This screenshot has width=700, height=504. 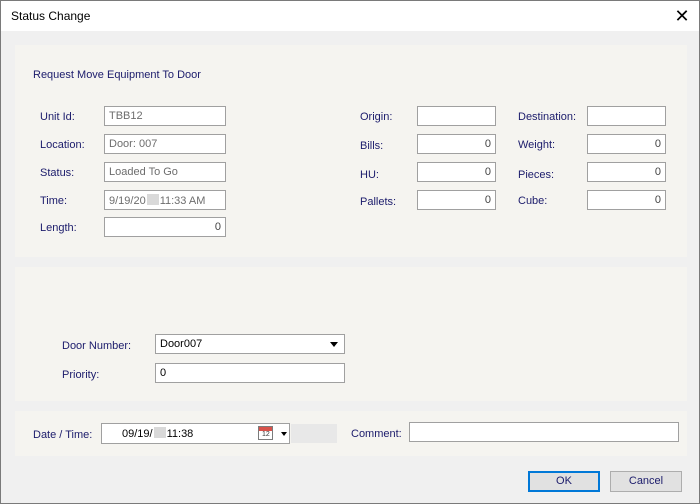 I want to click on length-field: 0, so click(x=165, y=227).